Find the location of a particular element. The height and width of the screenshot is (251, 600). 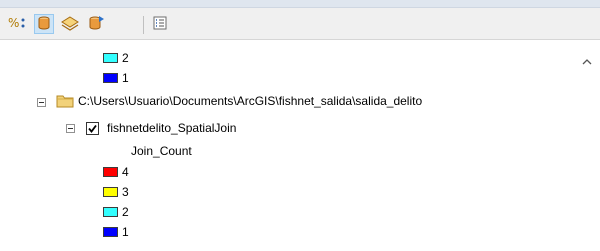

legend-item: 4 is located at coordinates (116, 172).